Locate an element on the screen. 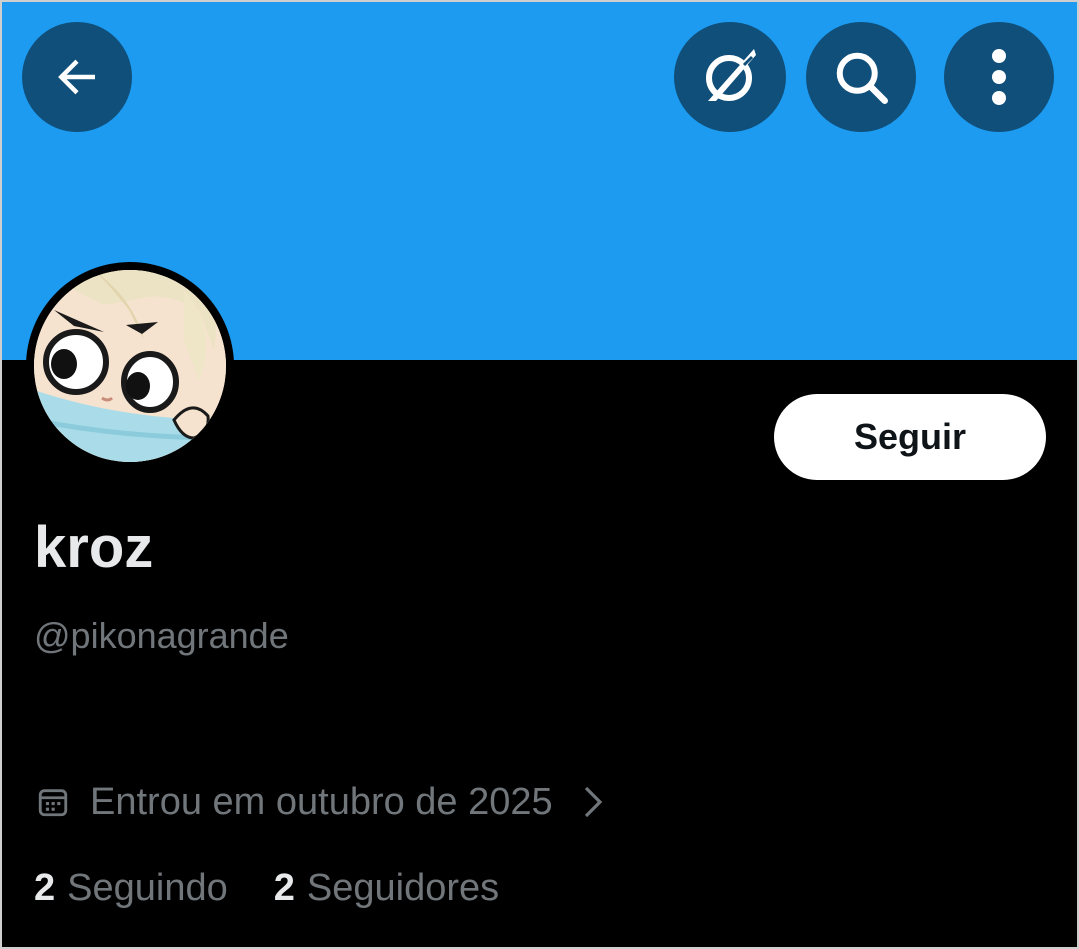  following-label: Seguindo is located at coordinates (147, 888).